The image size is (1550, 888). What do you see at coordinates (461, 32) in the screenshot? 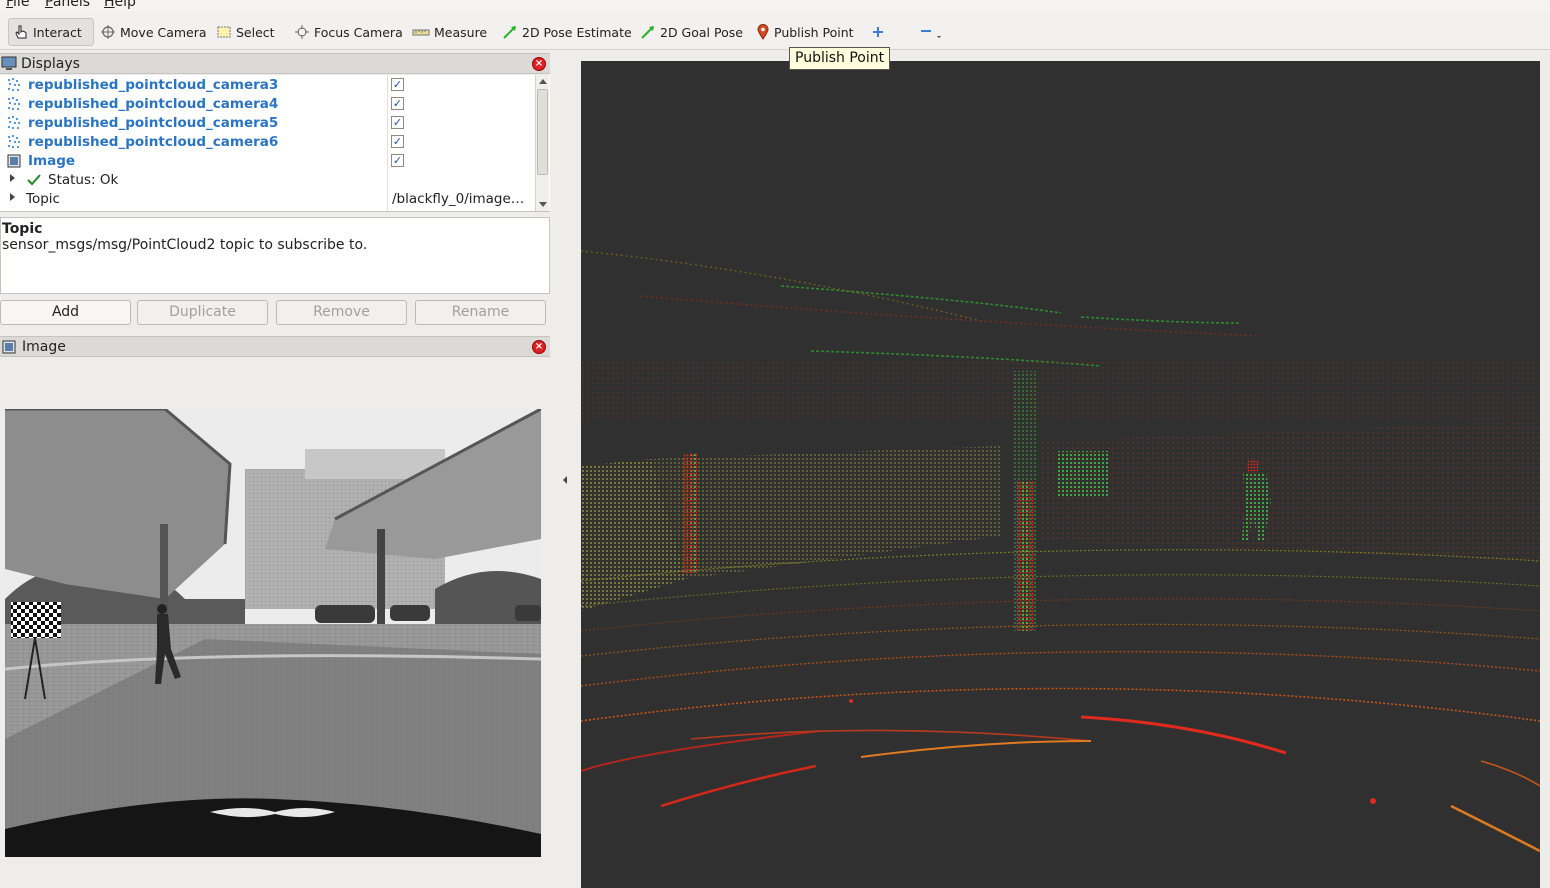
I see `measure-tool-label: Measure` at bounding box center [461, 32].